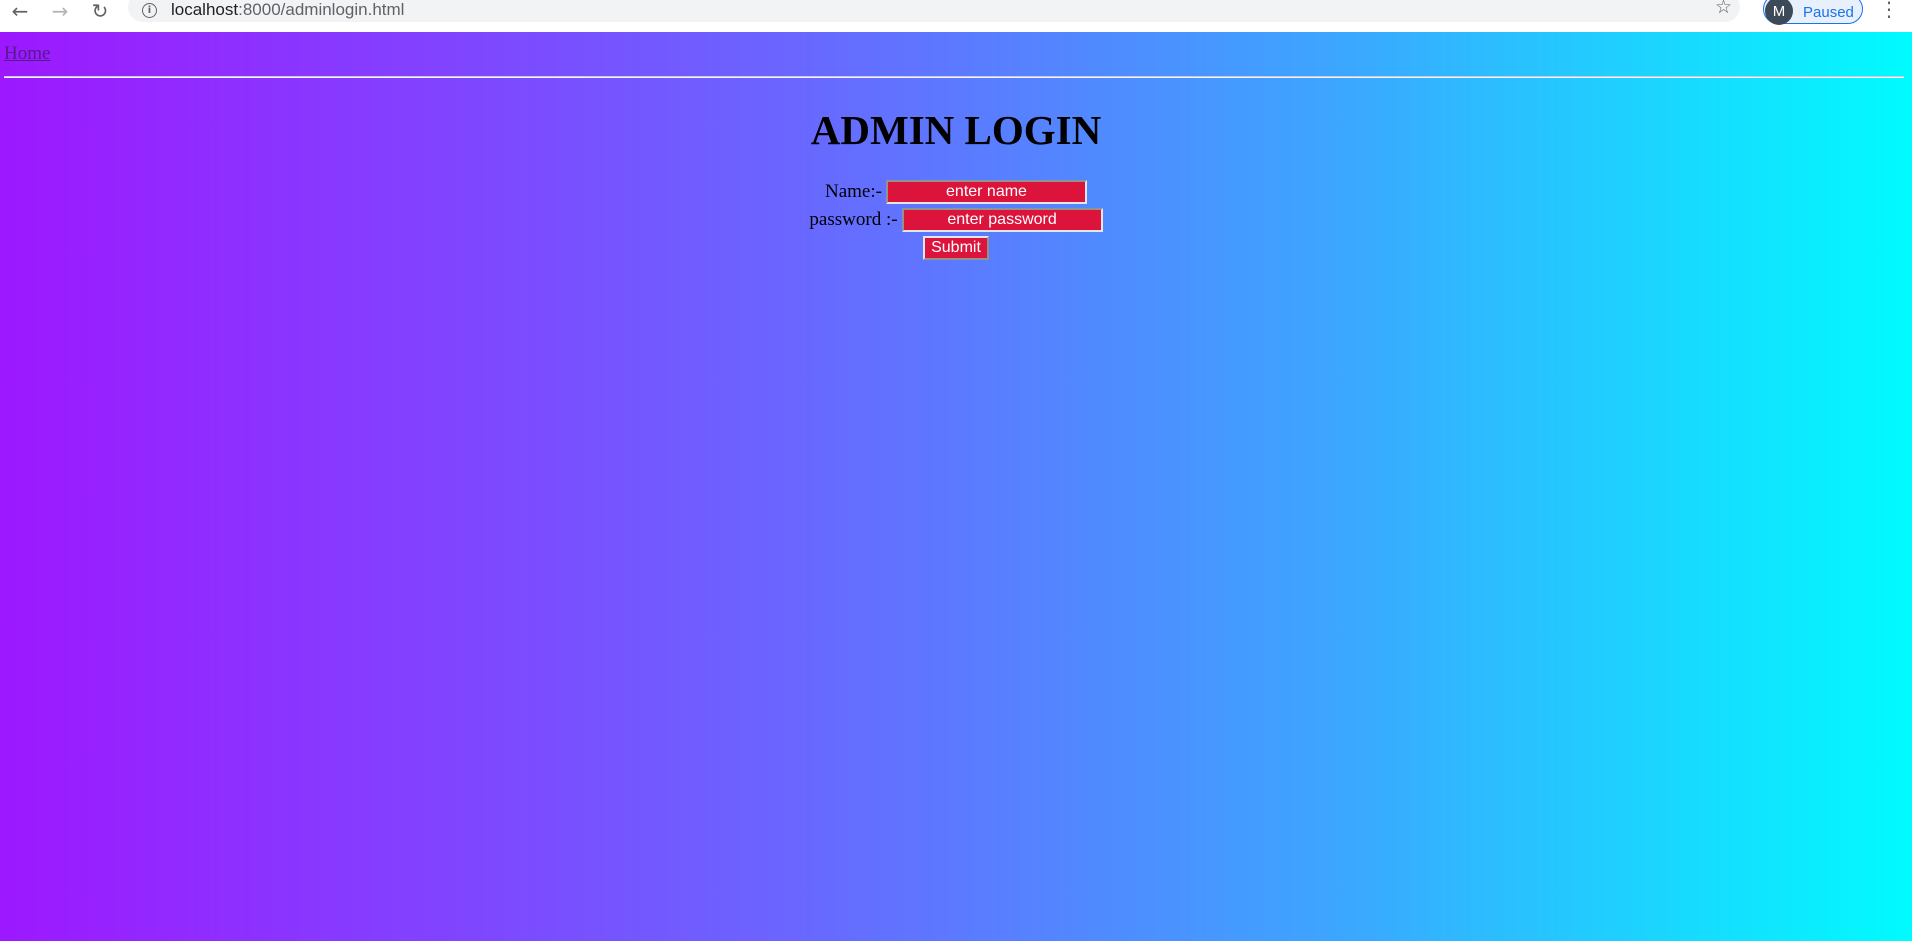 This screenshot has height=941, width=1912. What do you see at coordinates (149, 10) in the screenshot?
I see `info-icon: i` at bounding box center [149, 10].